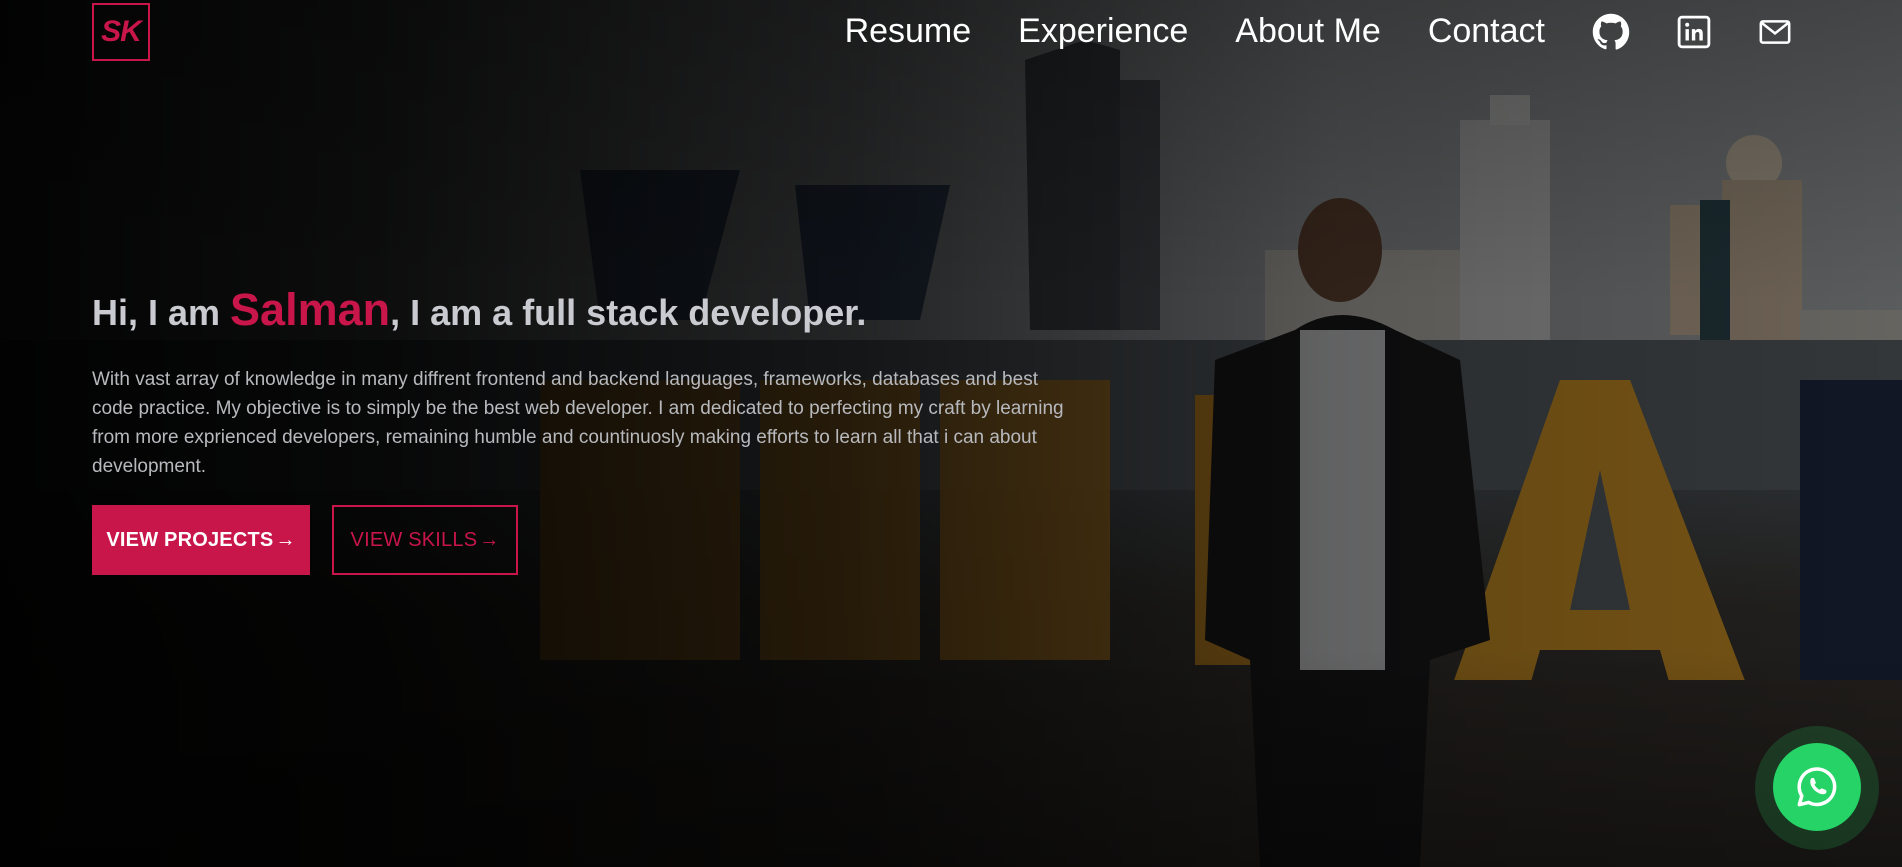 The image size is (1902, 867). What do you see at coordinates (628, 312) in the screenshot?
I see `tagline-text: , I am a full stack developer.` at bounding box center [628, 312].